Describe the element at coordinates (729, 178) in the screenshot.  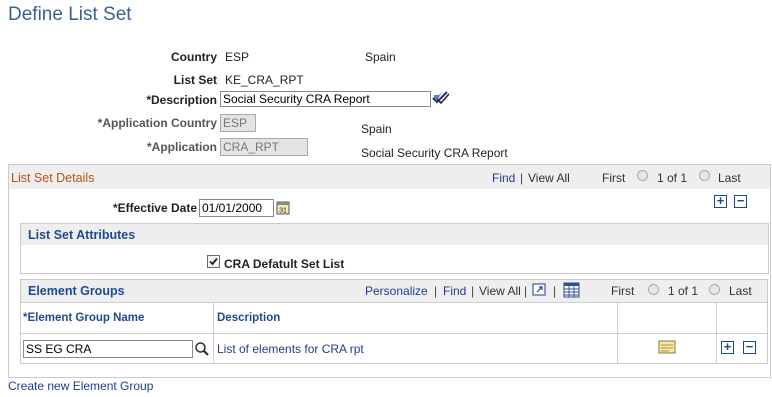
I see `details-last: Last` at that location.